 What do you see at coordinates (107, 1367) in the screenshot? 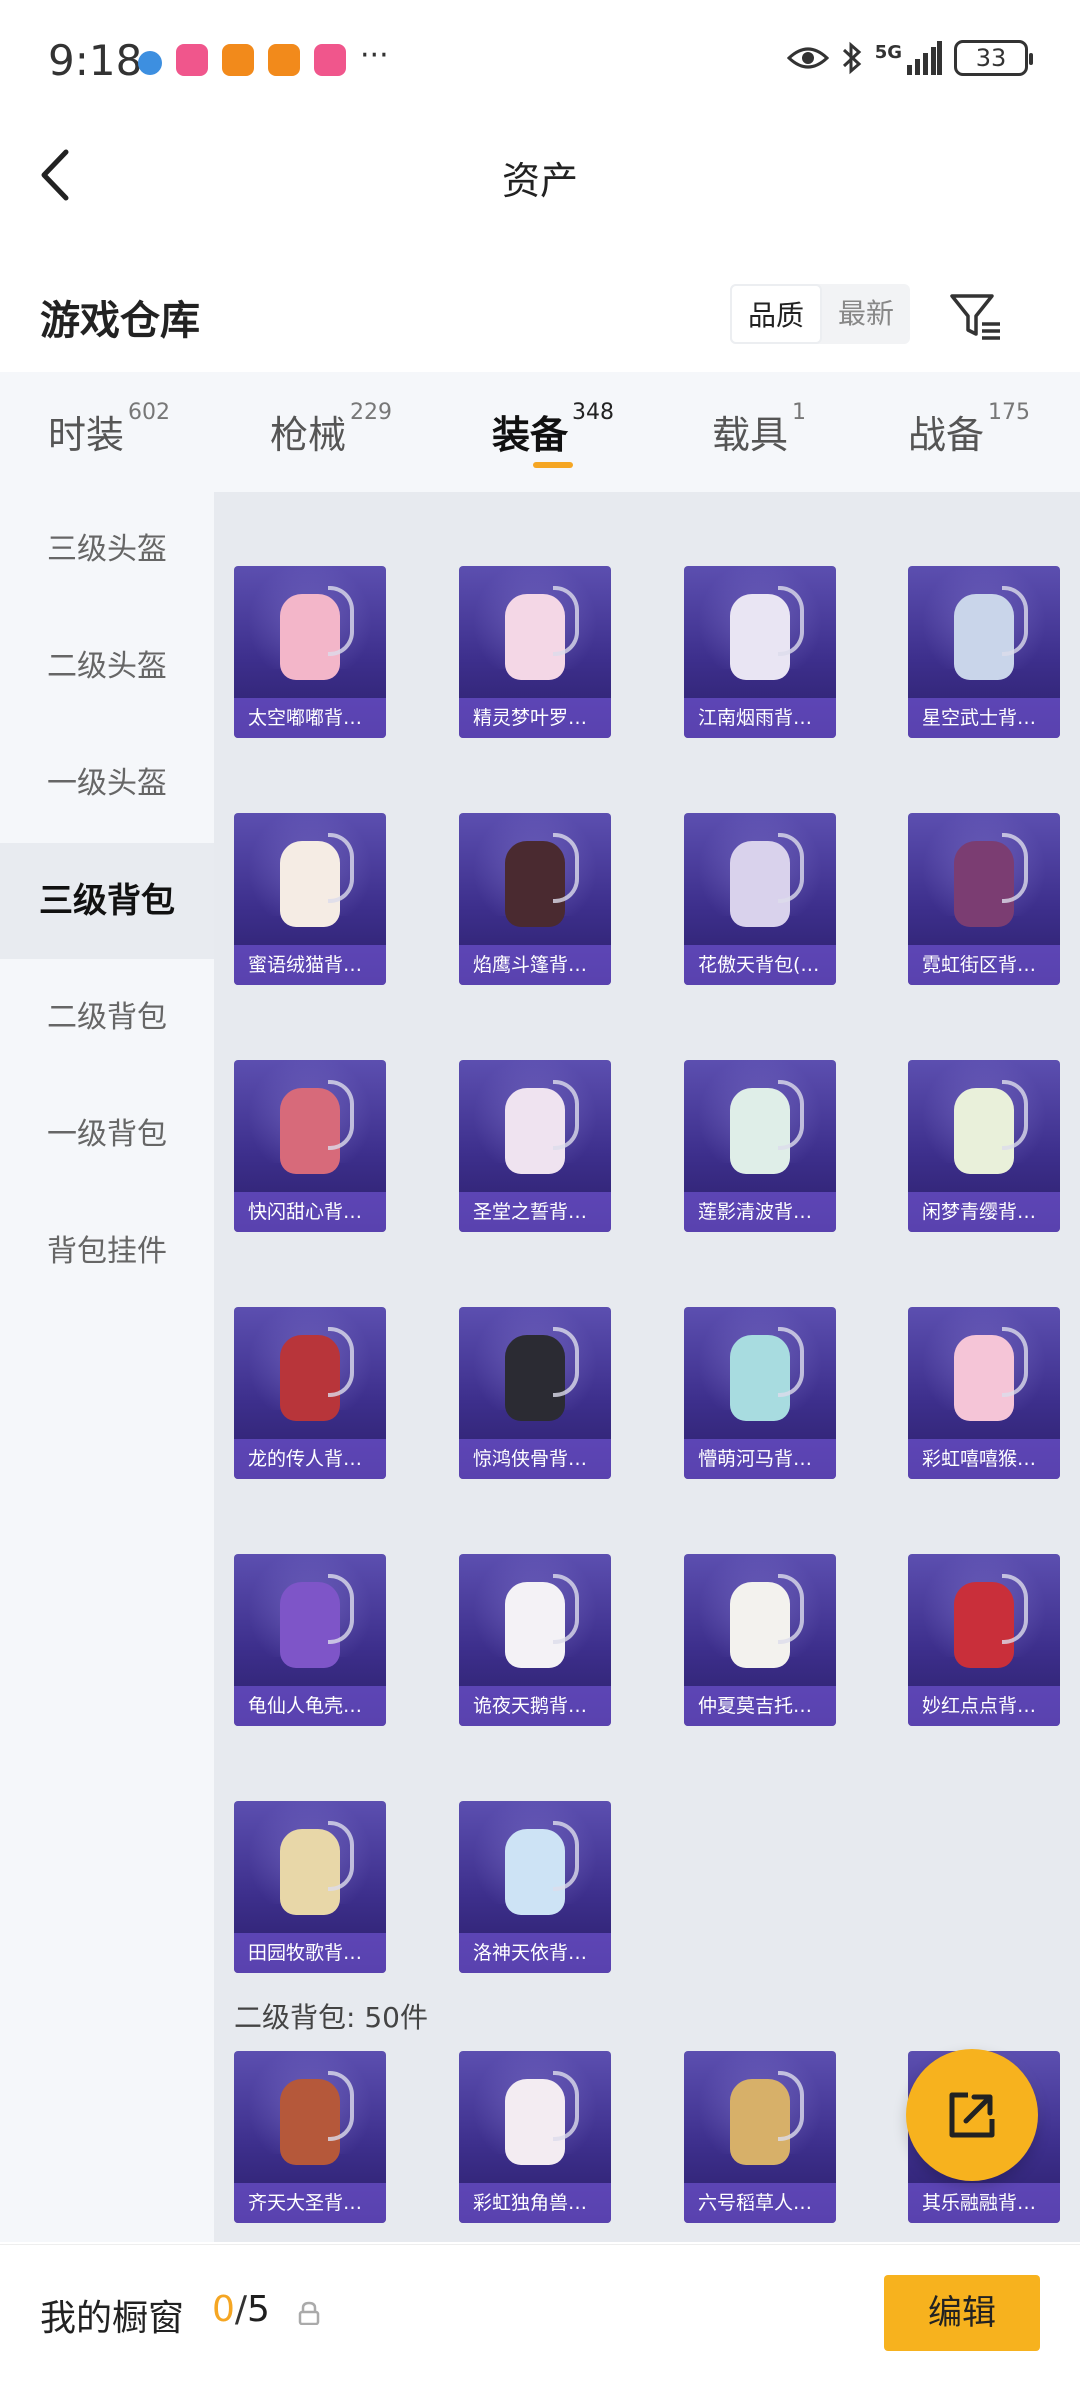
I see `sidebar: 三级头盔 二级头盔 一级头盔 三级背包 二级背包 一级背包 背包挂件` at bounding box center [107, 1367].